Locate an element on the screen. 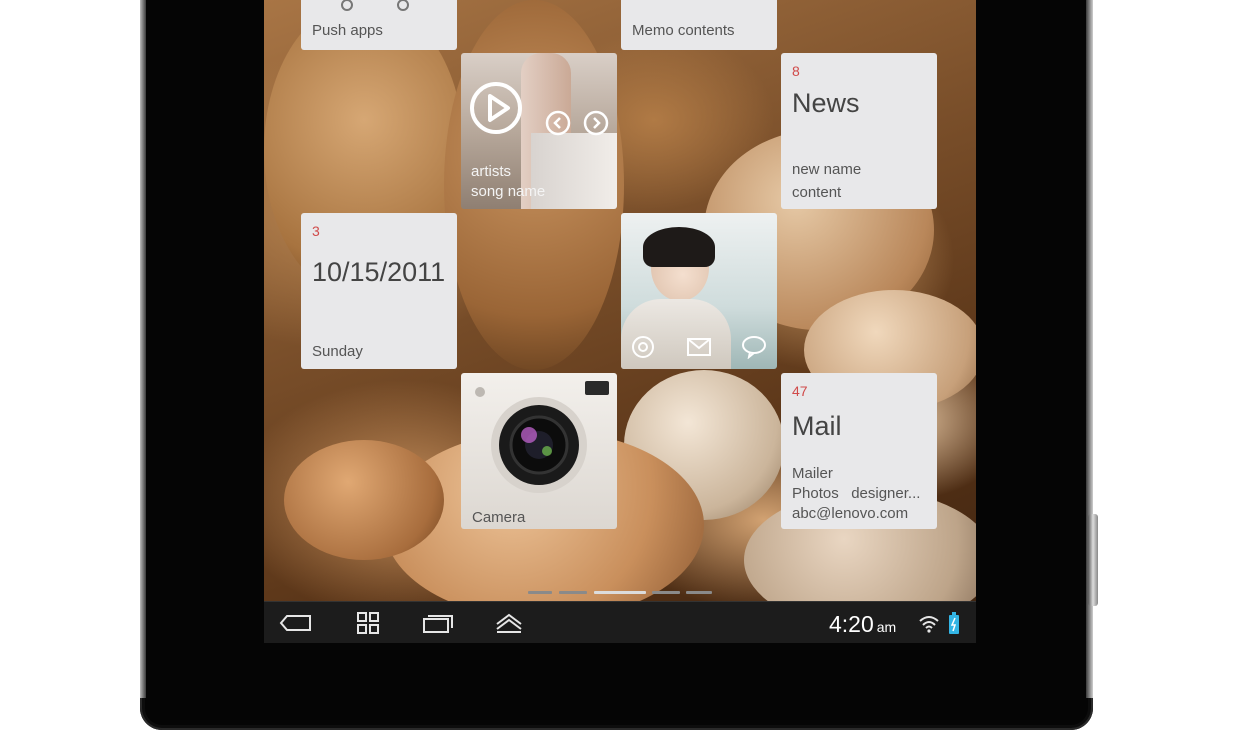  recent-apps-button is located at coordinates (438, 623).